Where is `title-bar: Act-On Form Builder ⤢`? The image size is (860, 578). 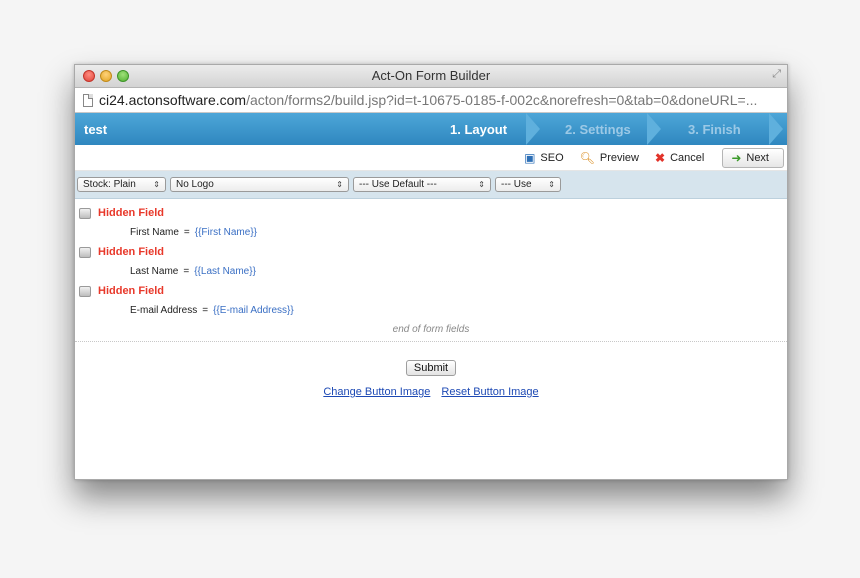 title-bar: Act-On Form Builder ⤢ is located at coordinates (431, 76).